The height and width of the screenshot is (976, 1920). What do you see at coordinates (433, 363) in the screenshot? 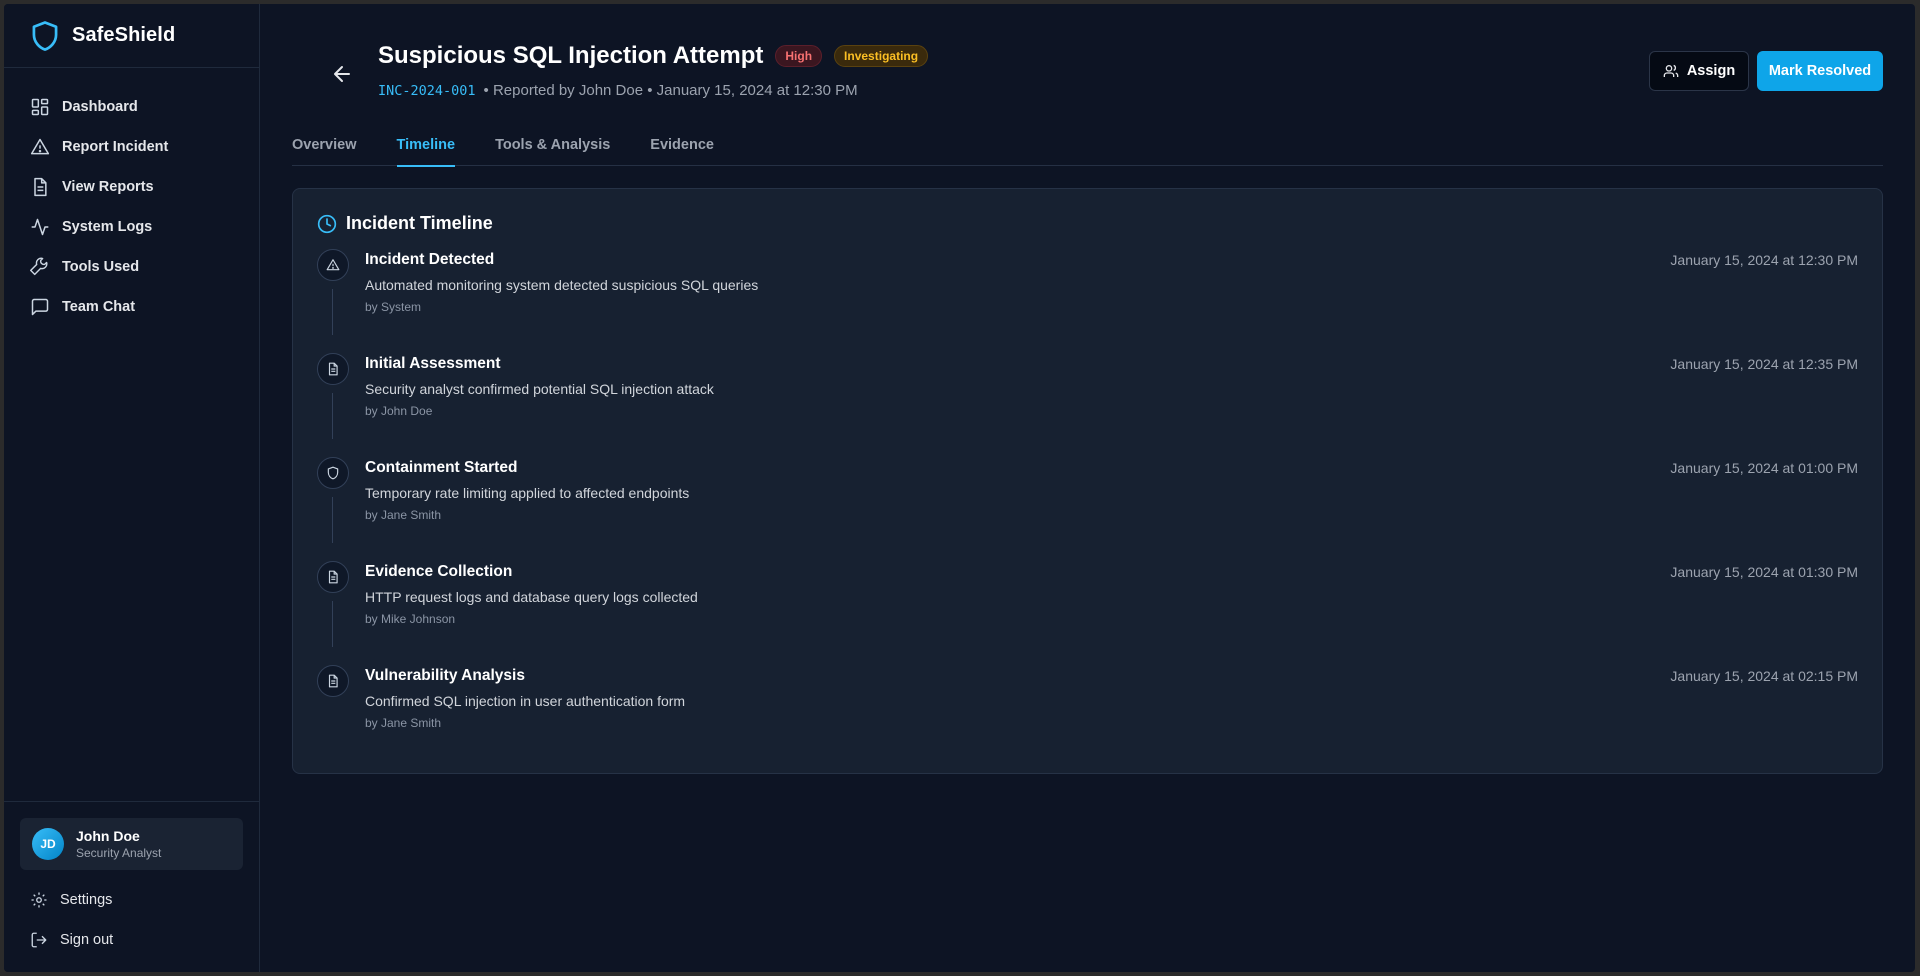
I see `event-title: Initial Assessment` at bounding box center [433, 363].